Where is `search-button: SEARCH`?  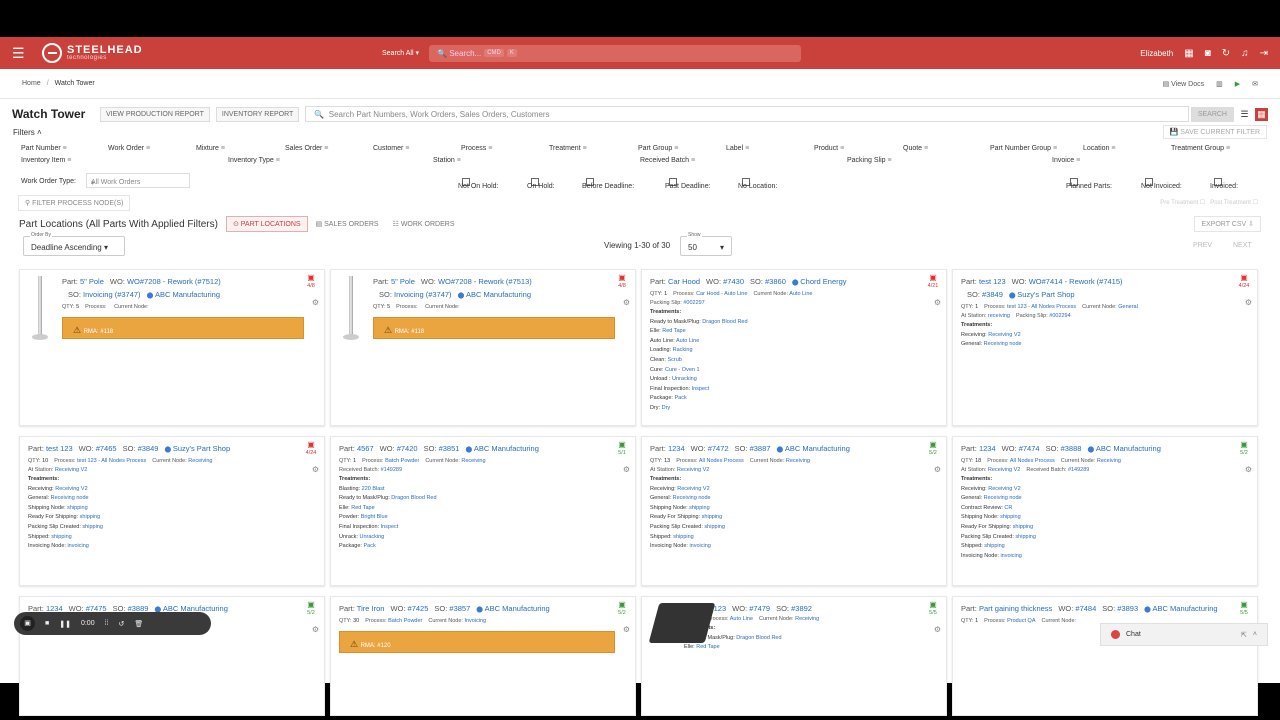 search-button: SEARCH is located at coordinates (1212, 114).